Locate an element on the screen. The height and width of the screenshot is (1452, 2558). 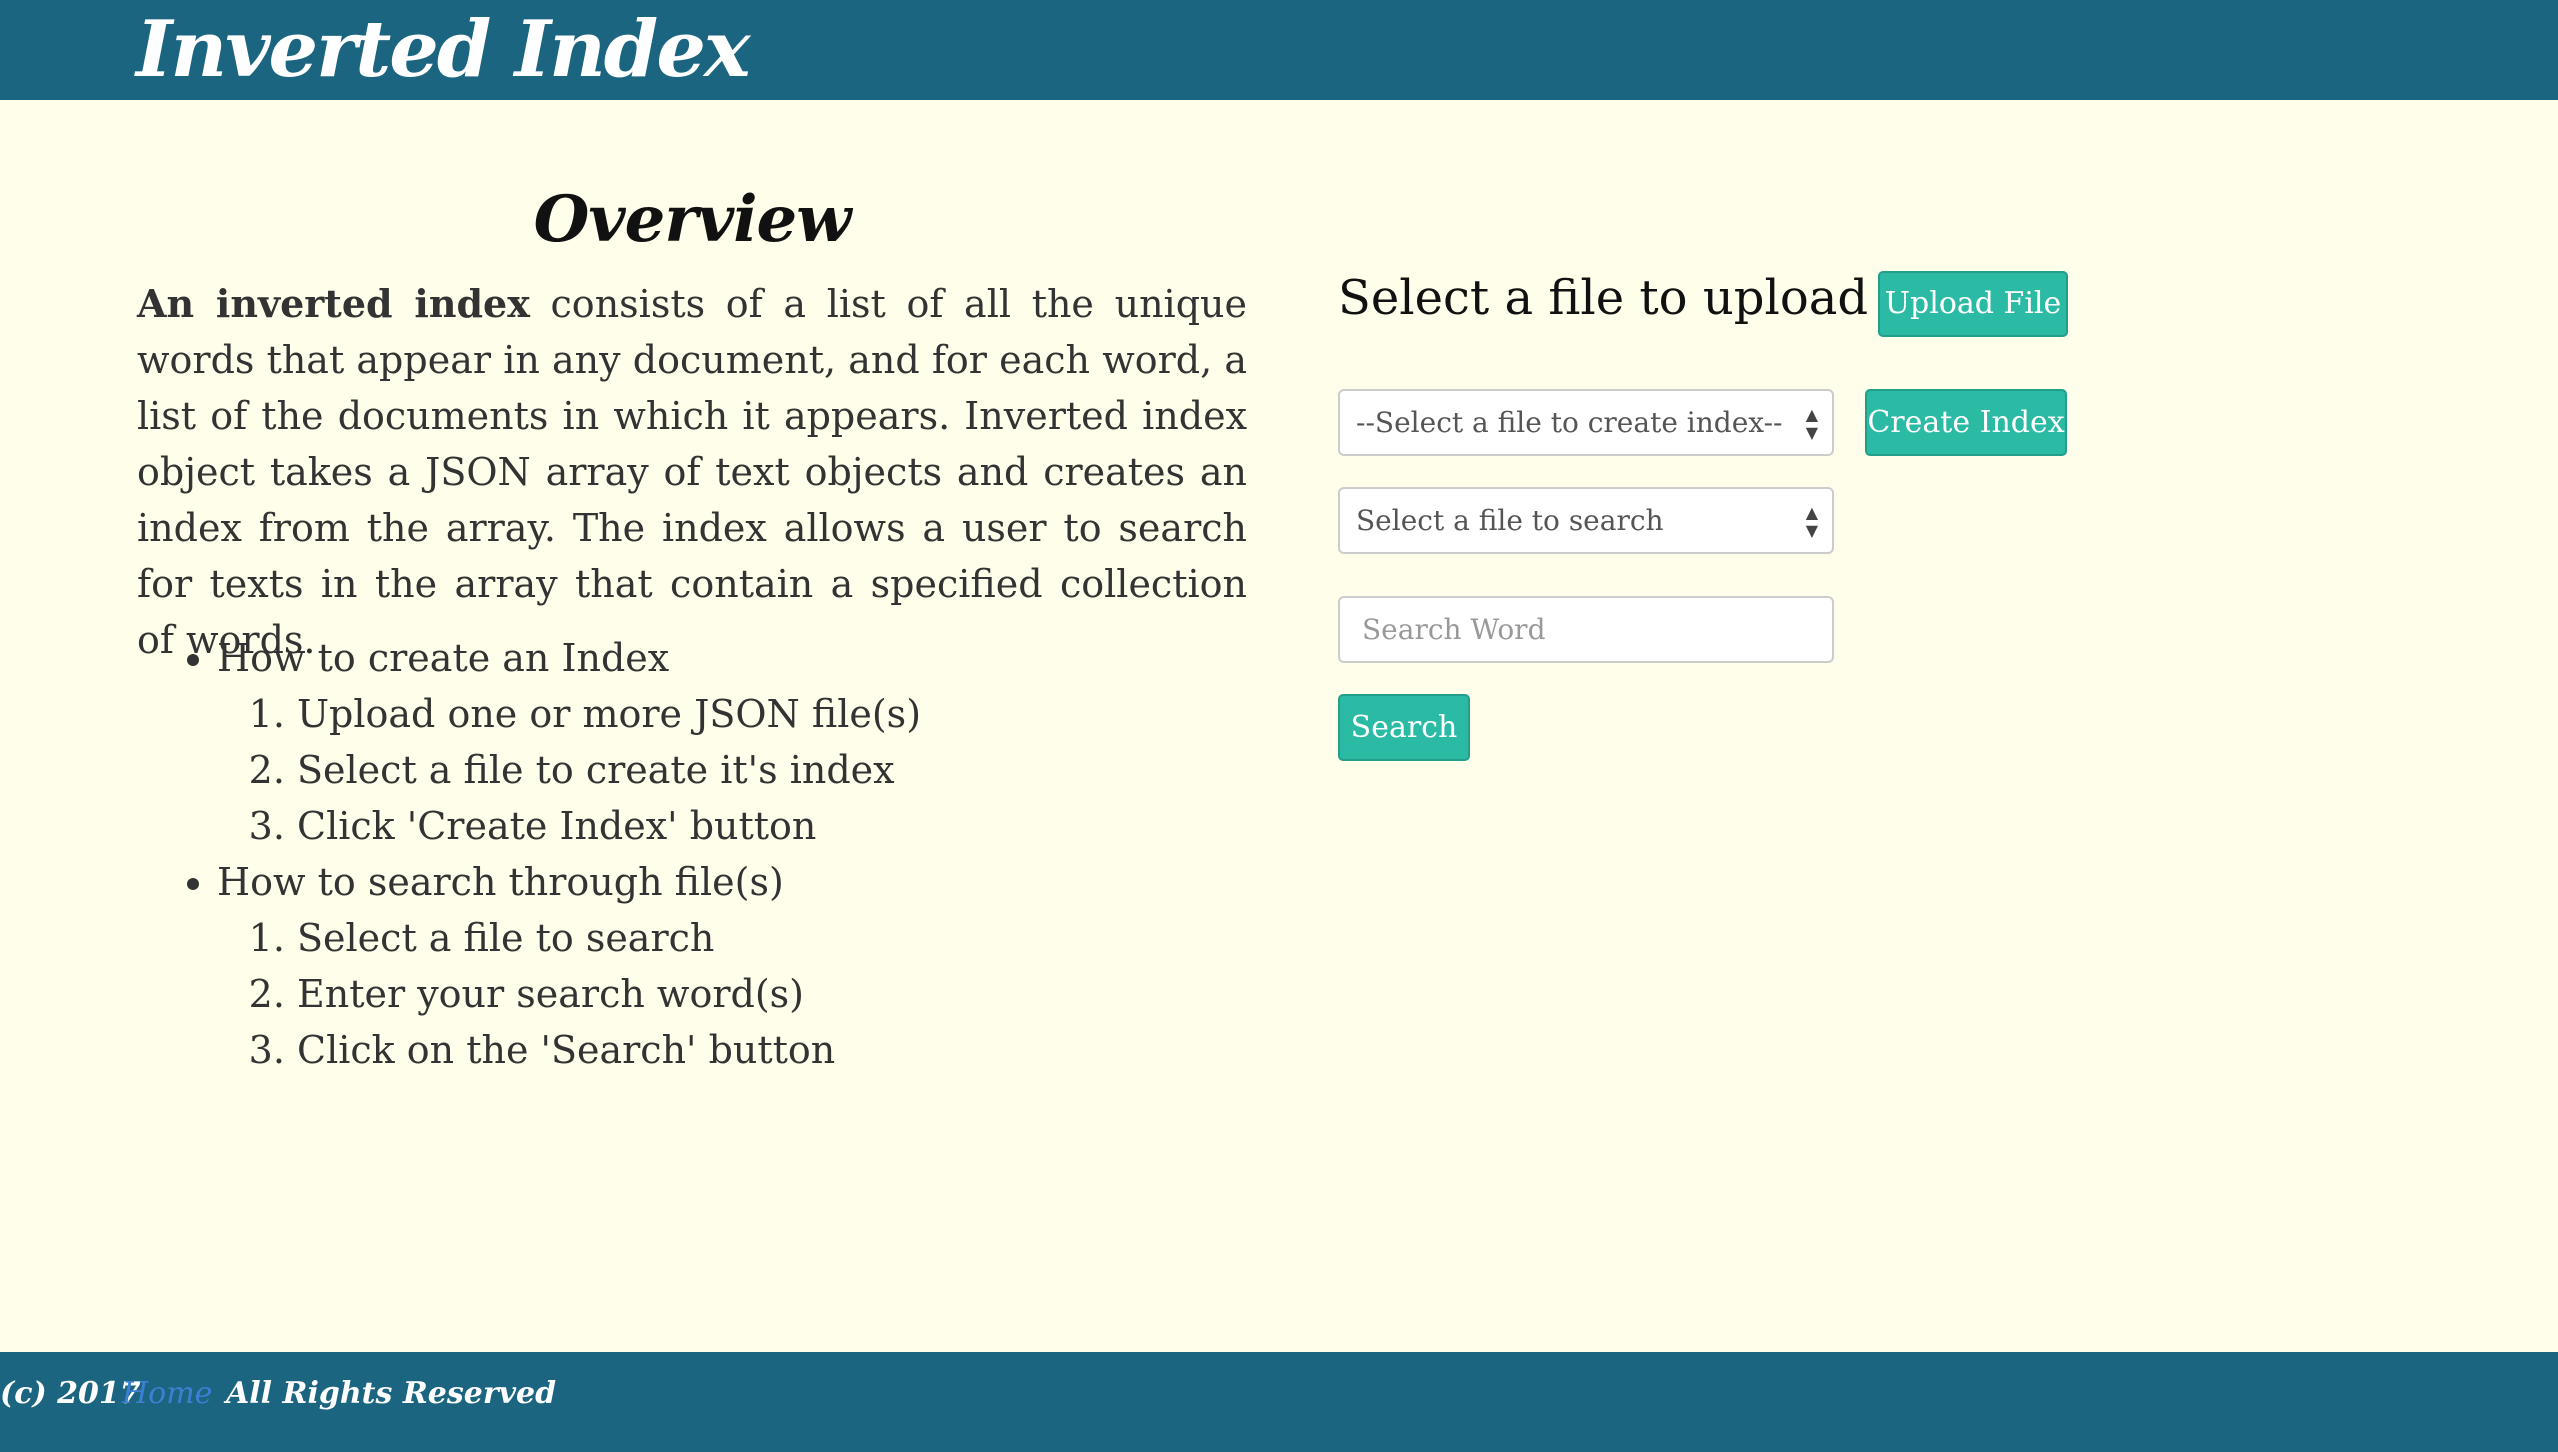
brand-logo: Inverted Index is located at coordinates (443, 50).